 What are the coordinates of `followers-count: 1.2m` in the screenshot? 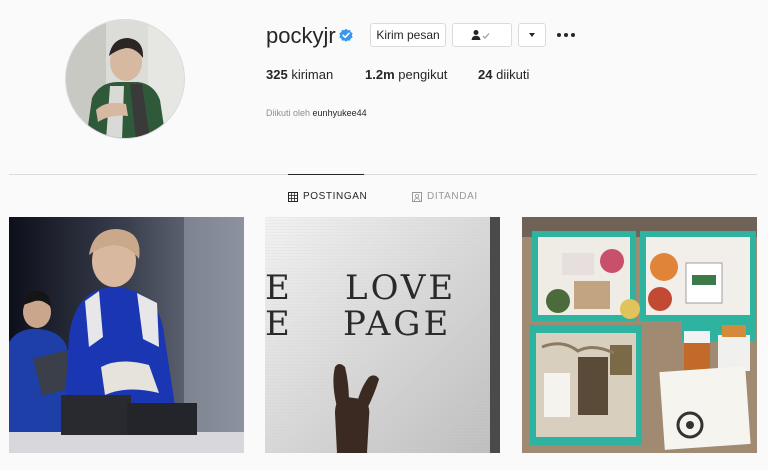 It's located at (380, 74).